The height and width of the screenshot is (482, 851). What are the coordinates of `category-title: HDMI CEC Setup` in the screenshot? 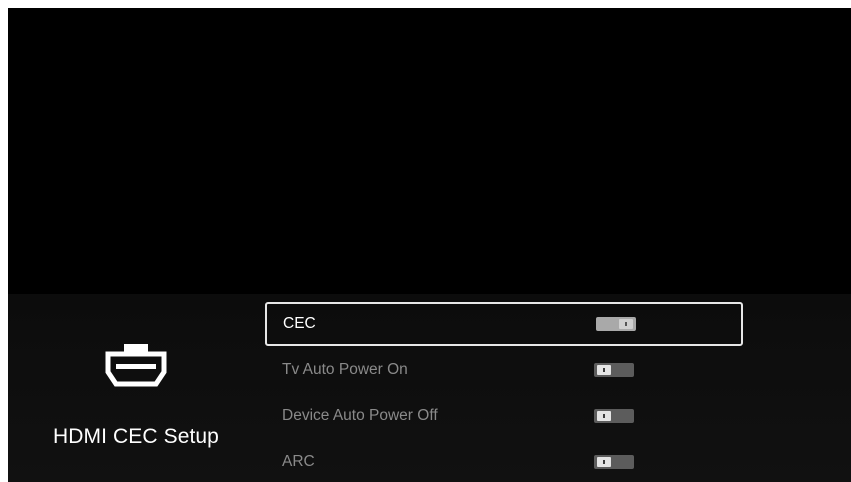 It's located at (136, 436).